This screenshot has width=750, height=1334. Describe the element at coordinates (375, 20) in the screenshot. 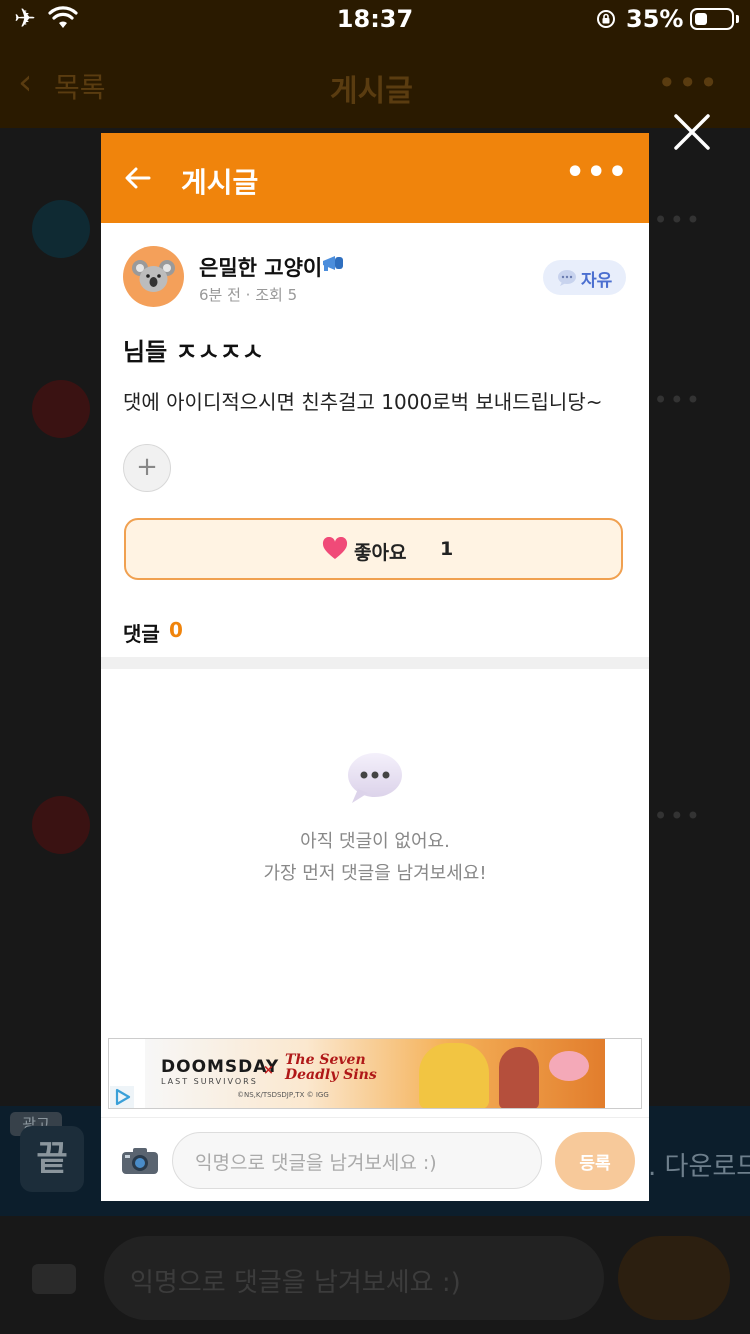

I see `status-bar: ✈ 18:37 35%` at that location.